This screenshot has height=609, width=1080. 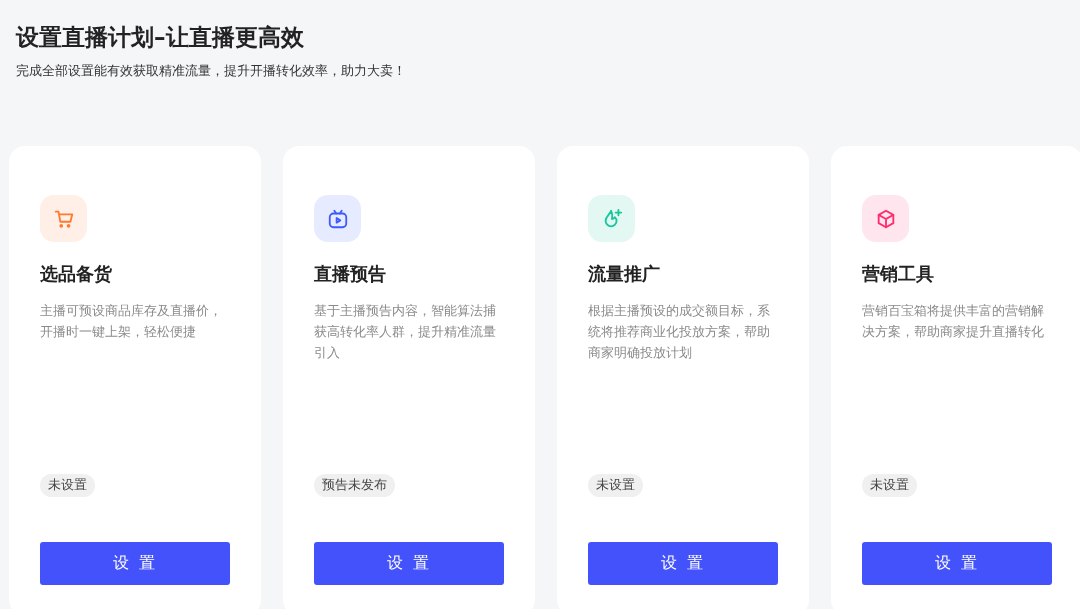 What do you see at coordinates (131, 321) in the screenshot?
I see `card-description: 主播可预设商品库存及直播价，开播时一键上架，轻松便捷` at bounding box center [131, 321].